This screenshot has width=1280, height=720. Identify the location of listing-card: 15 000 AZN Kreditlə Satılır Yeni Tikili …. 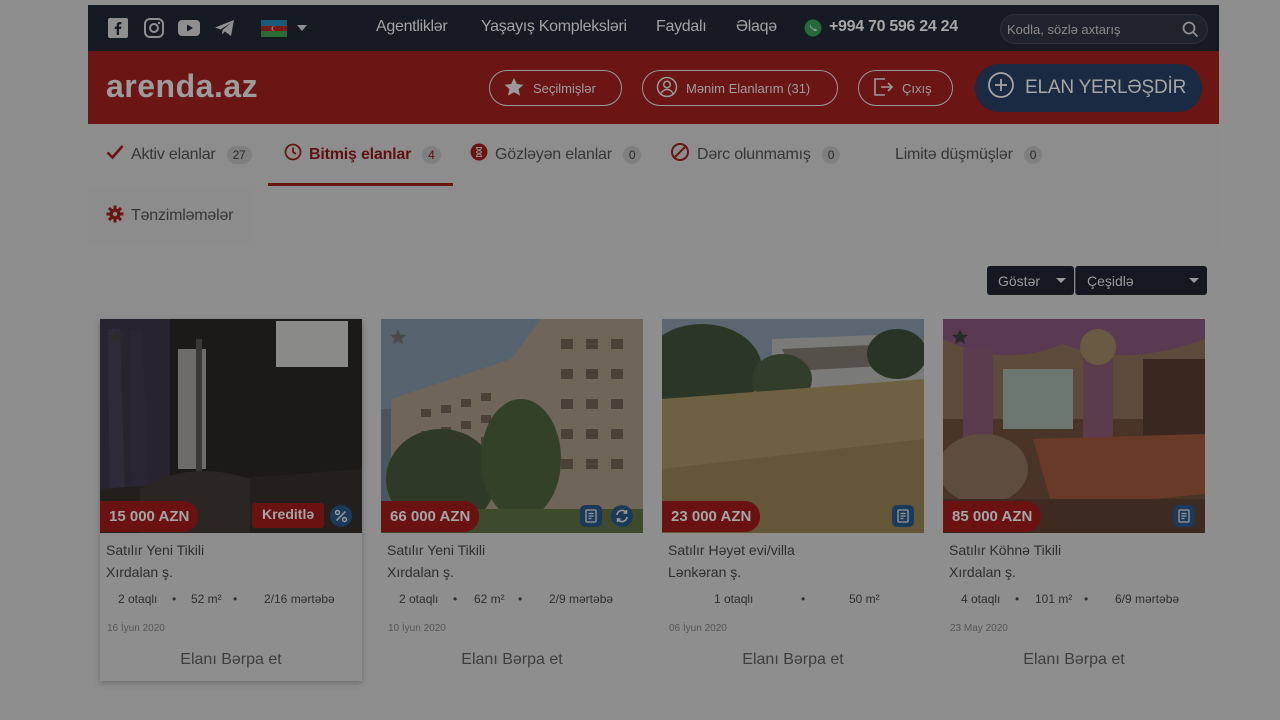
(231, 500).